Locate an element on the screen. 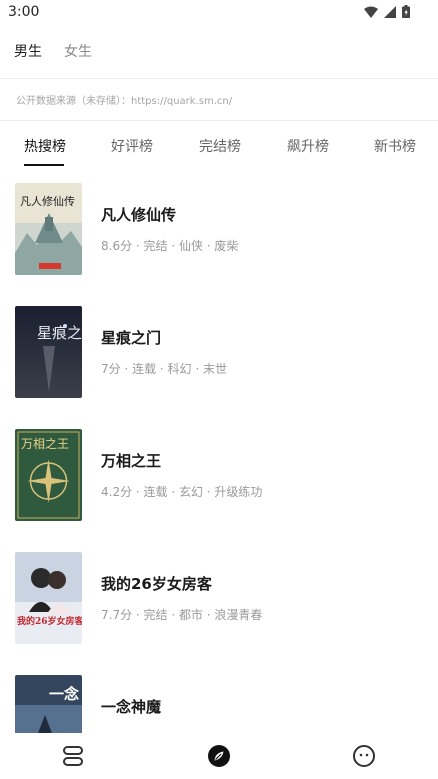  bookshelf-icon is located at coordinates (73, 756).